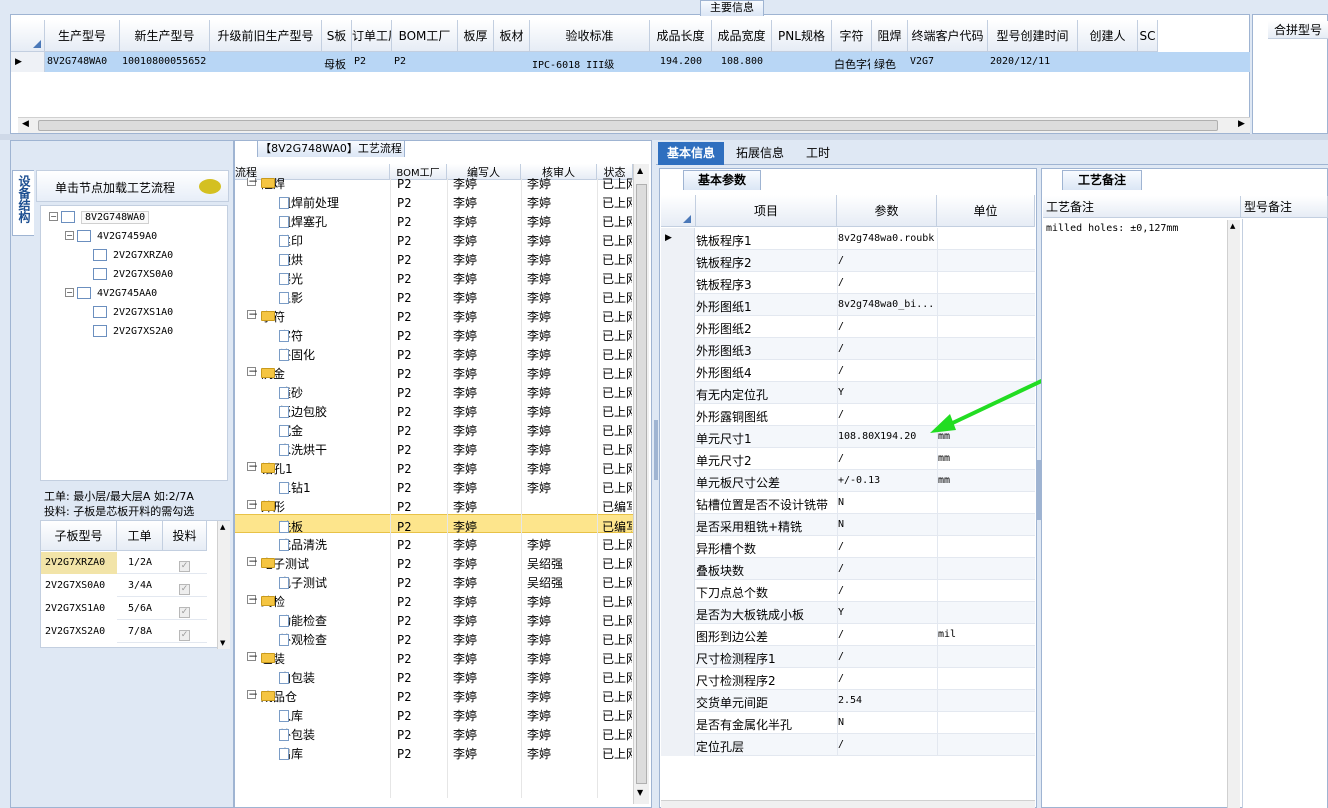 Image resolution: width=1328 pixels, height=808 pixels. I want to click on process-row: 功能检查 P2 李婷 李婷 已上网, so click(434, 618).